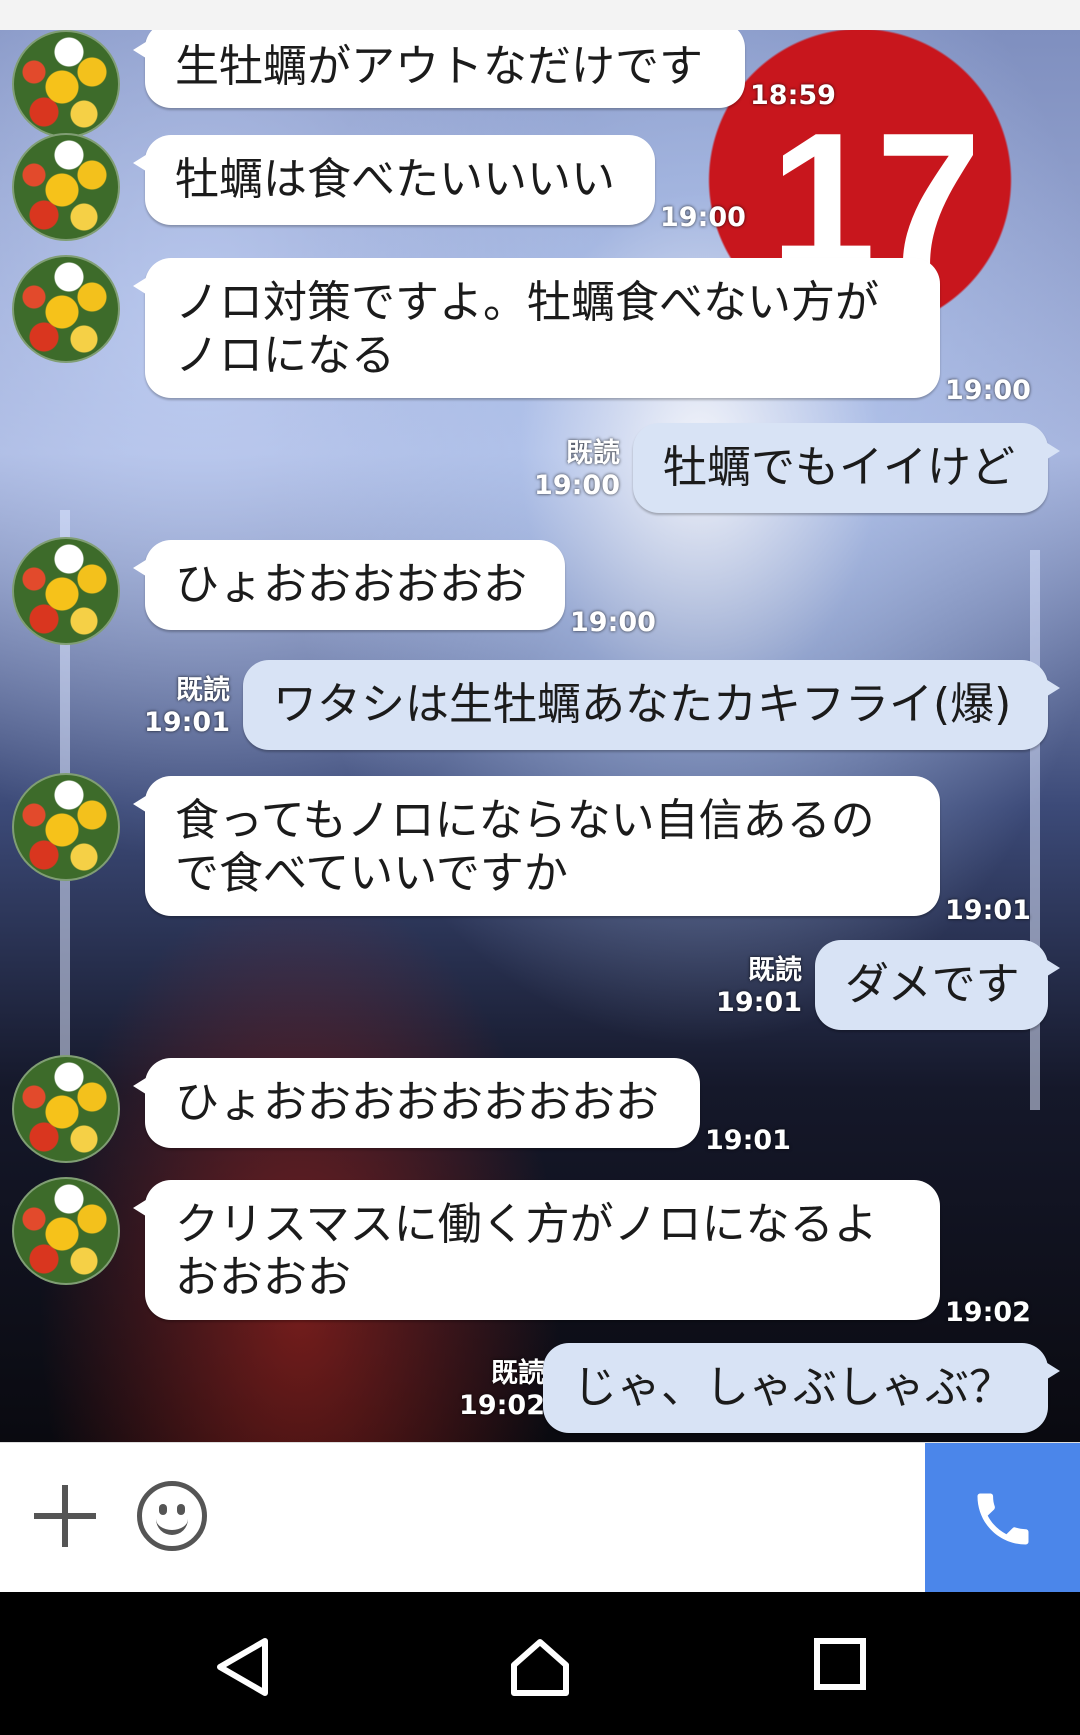 This screenshot has width=1080, height=1735. I want to click on incoming-message-bubble: クリスマスに働く方がノロになるよ おおおお, so click(536, 1250).